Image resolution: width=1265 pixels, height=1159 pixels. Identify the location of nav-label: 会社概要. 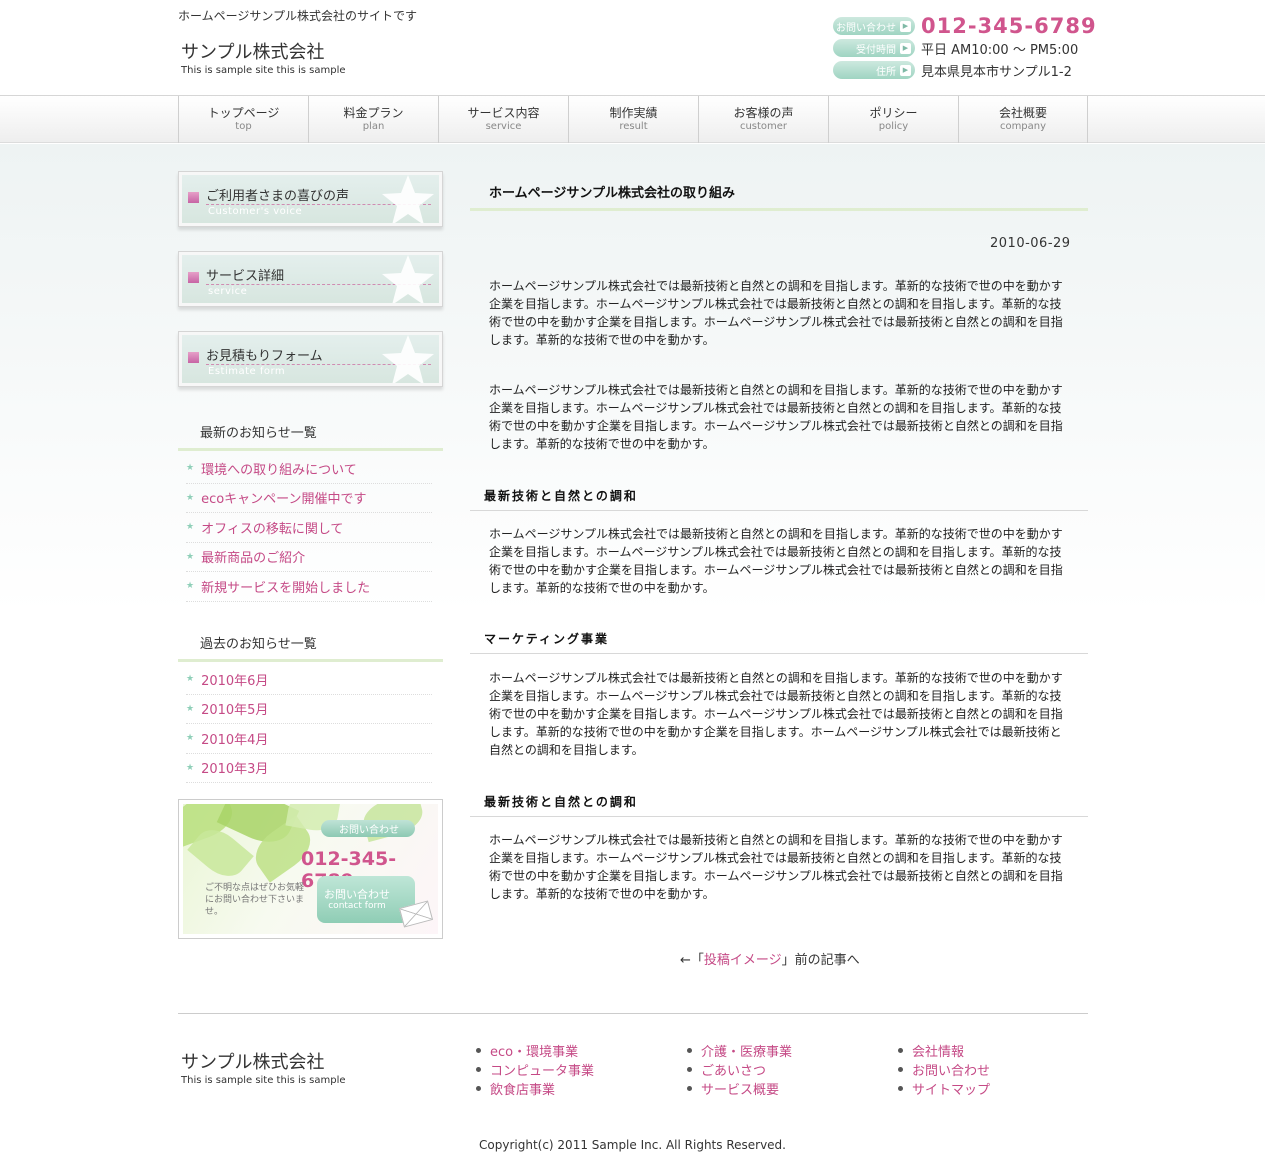
(1022, 113).